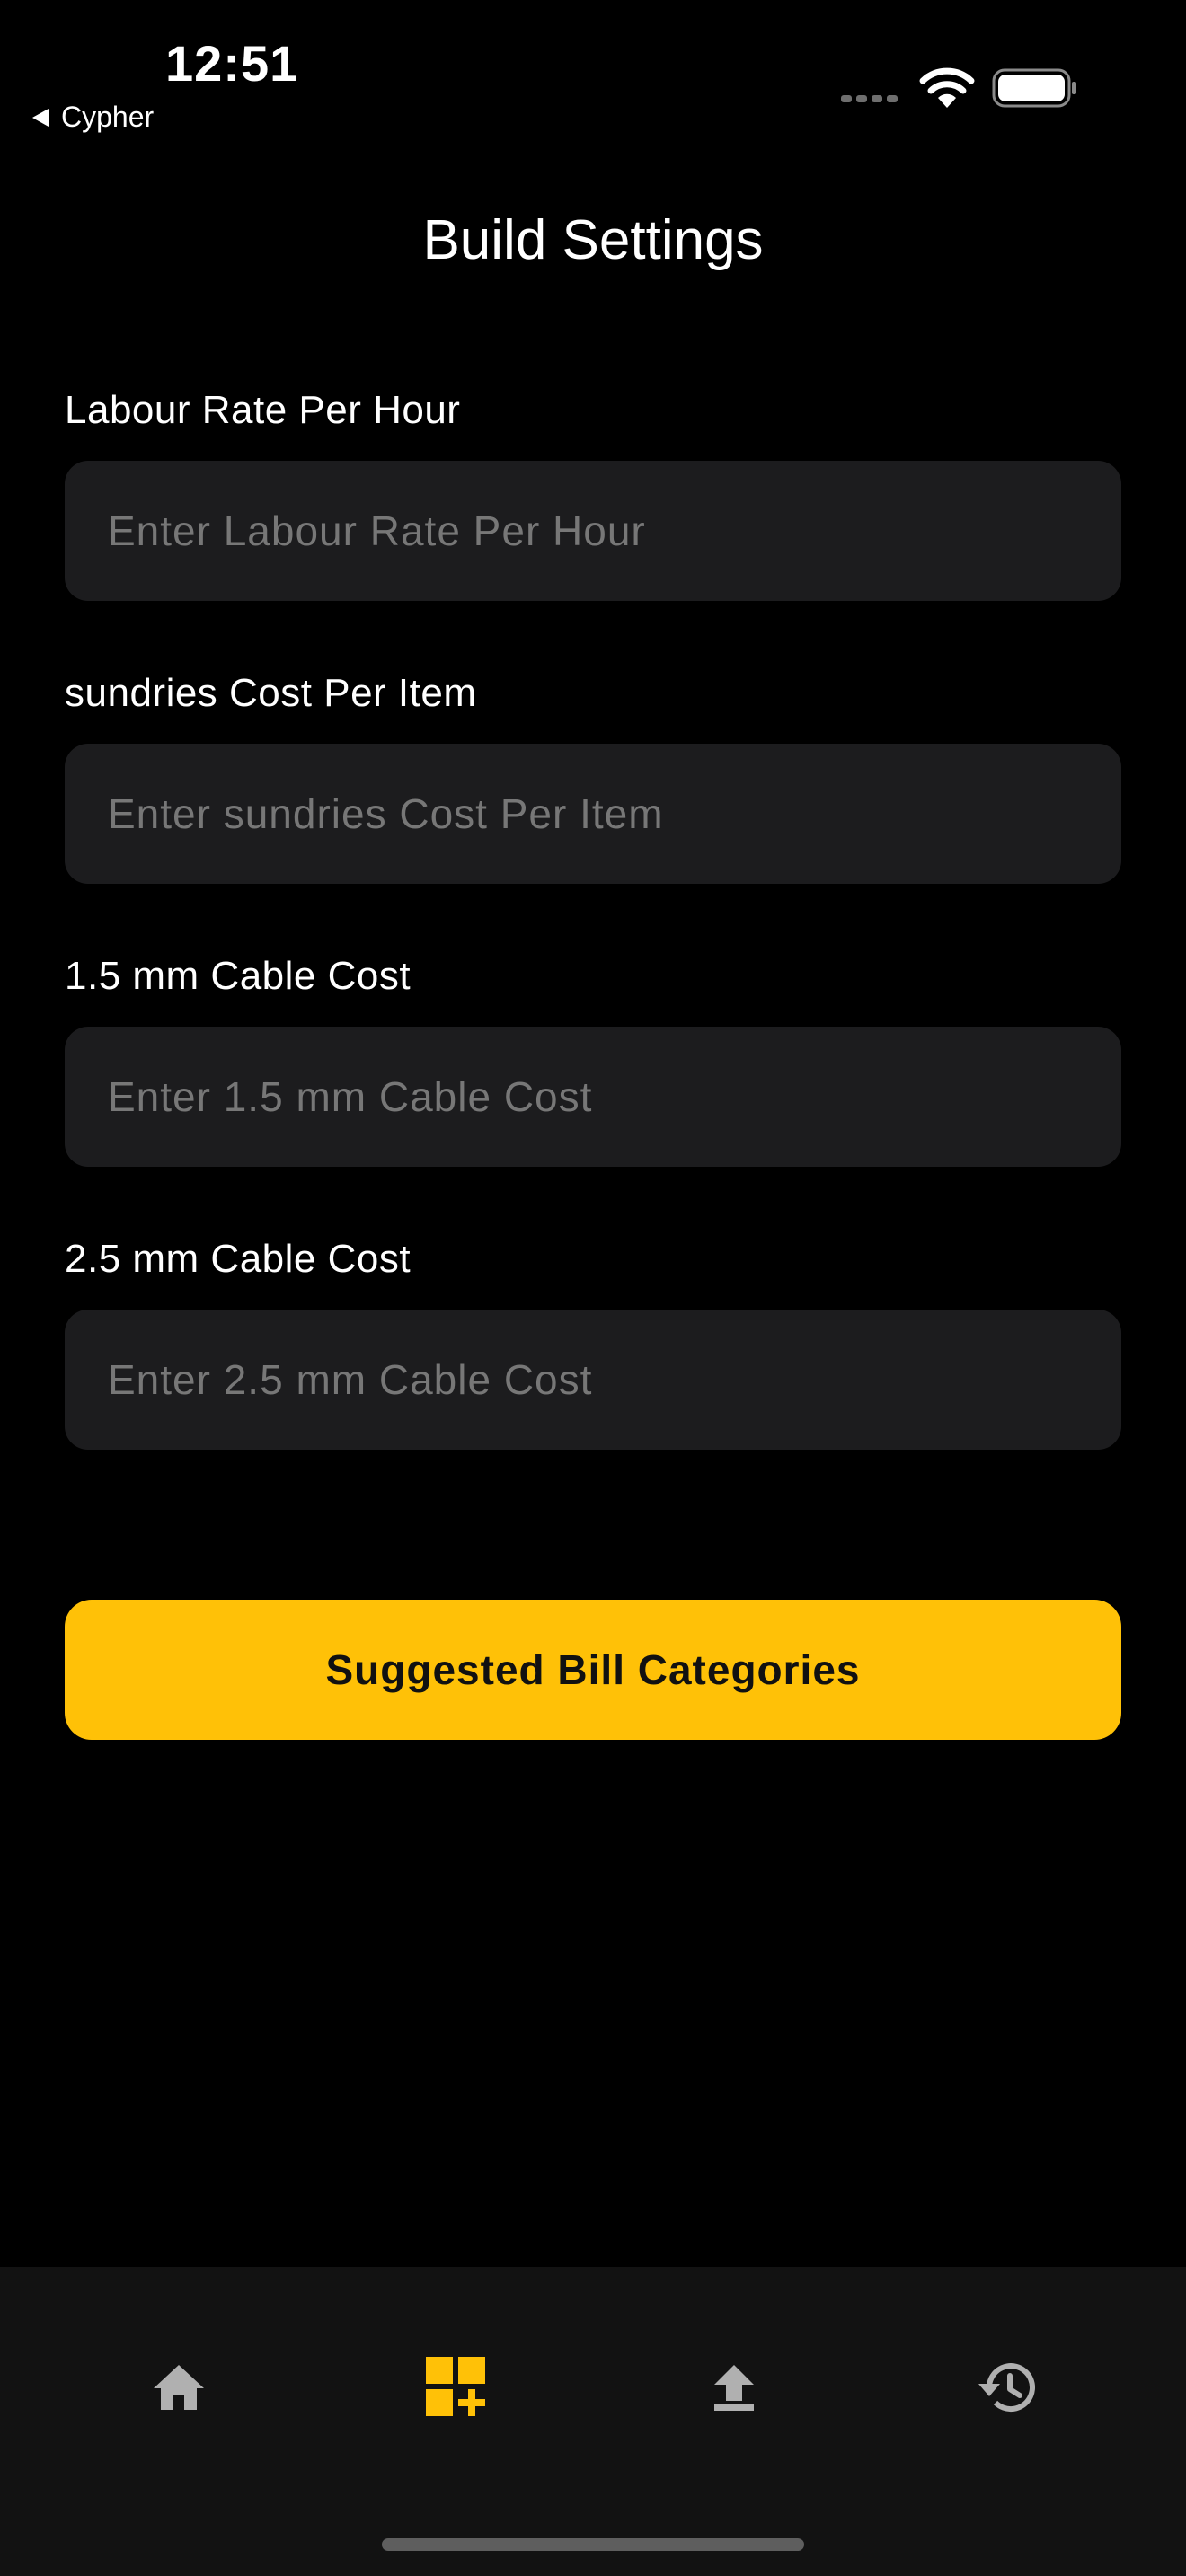  What do you see at coordinates (108, 117) in the screenshot?
I see `back-app-label: Cypher` at bounding box center [108, 117].